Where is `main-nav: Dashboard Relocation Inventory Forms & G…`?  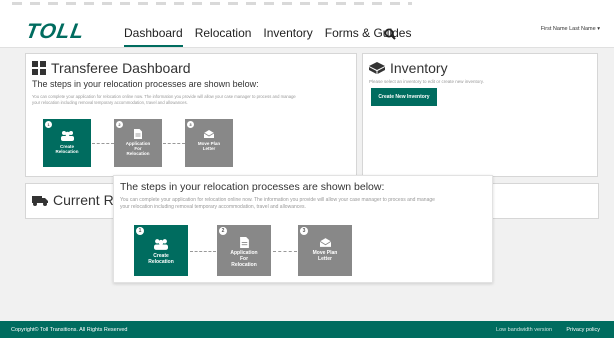
main-nav: Dashboard Relocation Inventory Forms & G… is located at coordinates (273, 36).